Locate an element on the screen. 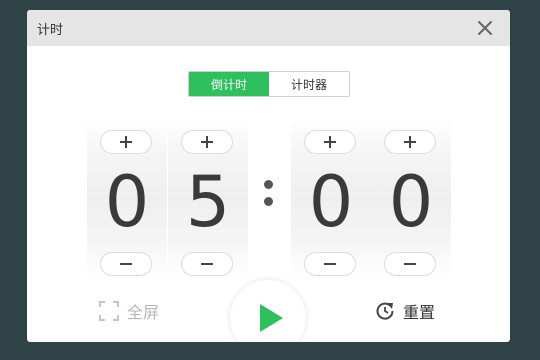 This screenshot has height=360, width=540. tab-countdown: 倒计时 is located at coordinates (229, 84).